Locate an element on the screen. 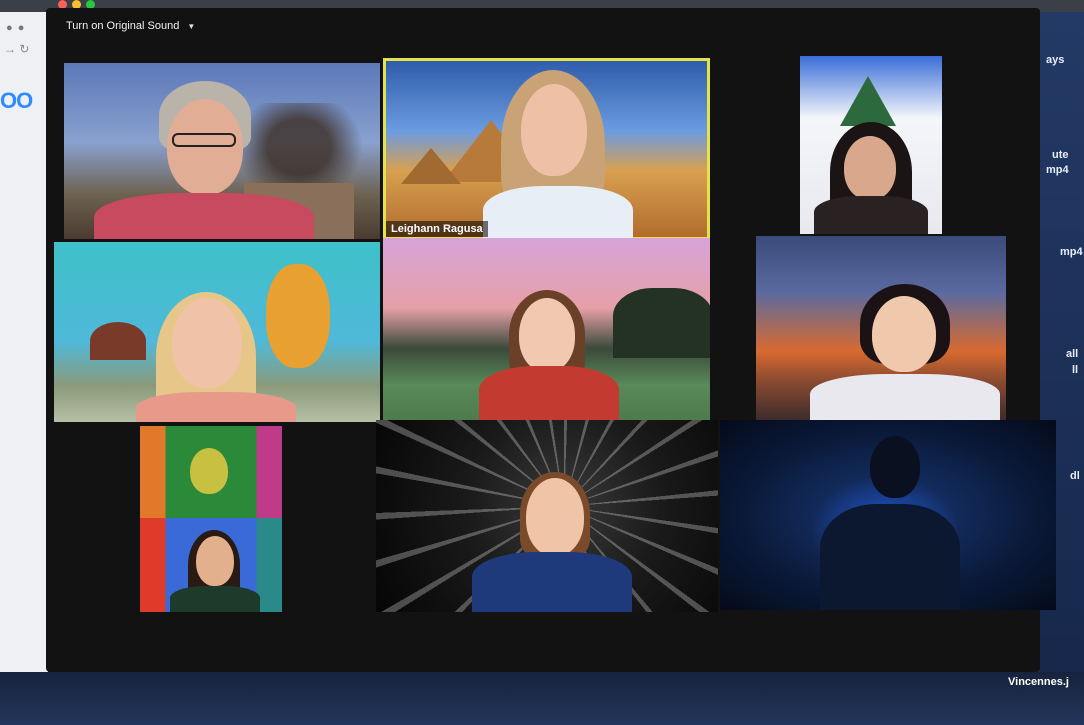 The image size is (1084, 725). original-sound-button: Turn on Original Sound ▼ is located at coordinates (130, 26).